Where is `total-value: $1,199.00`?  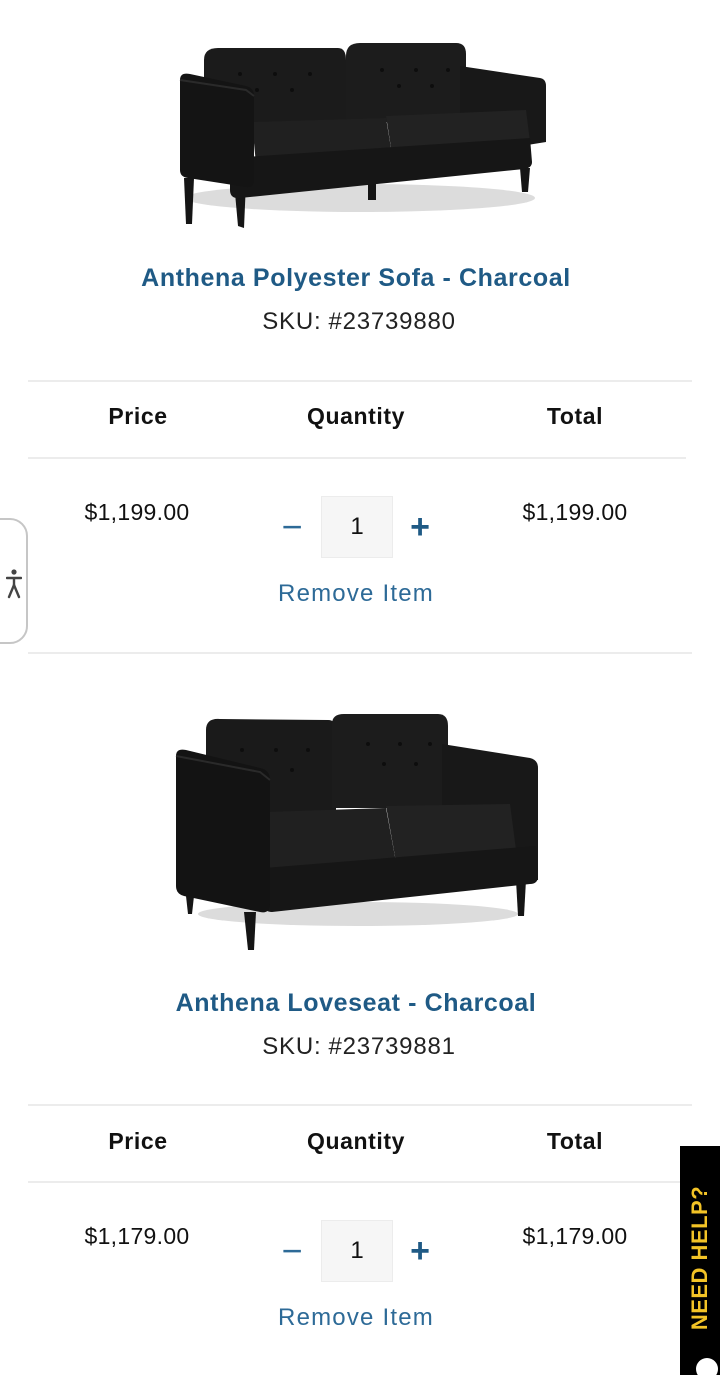
total-value: $1,199.00 is located at coordinates (575, 512).